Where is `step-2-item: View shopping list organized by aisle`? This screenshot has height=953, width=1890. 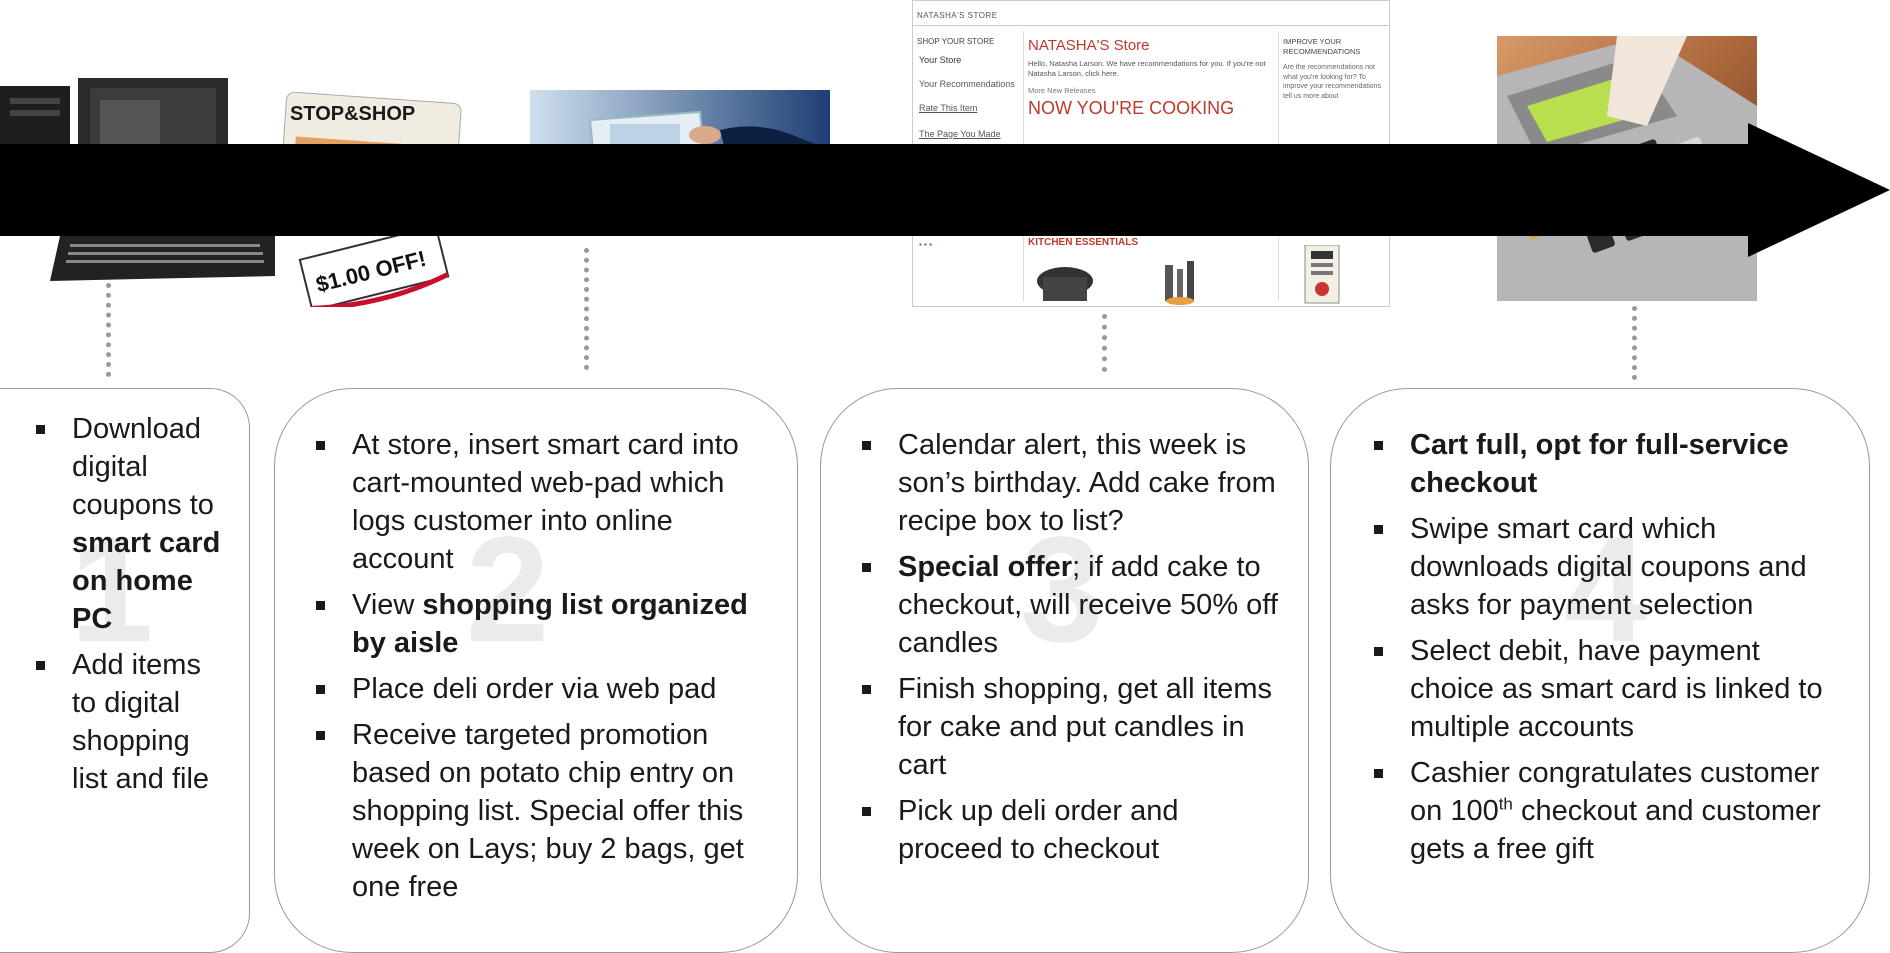
step-2-item: View shopping list organized by aisle is located at coordinates (539, 624).